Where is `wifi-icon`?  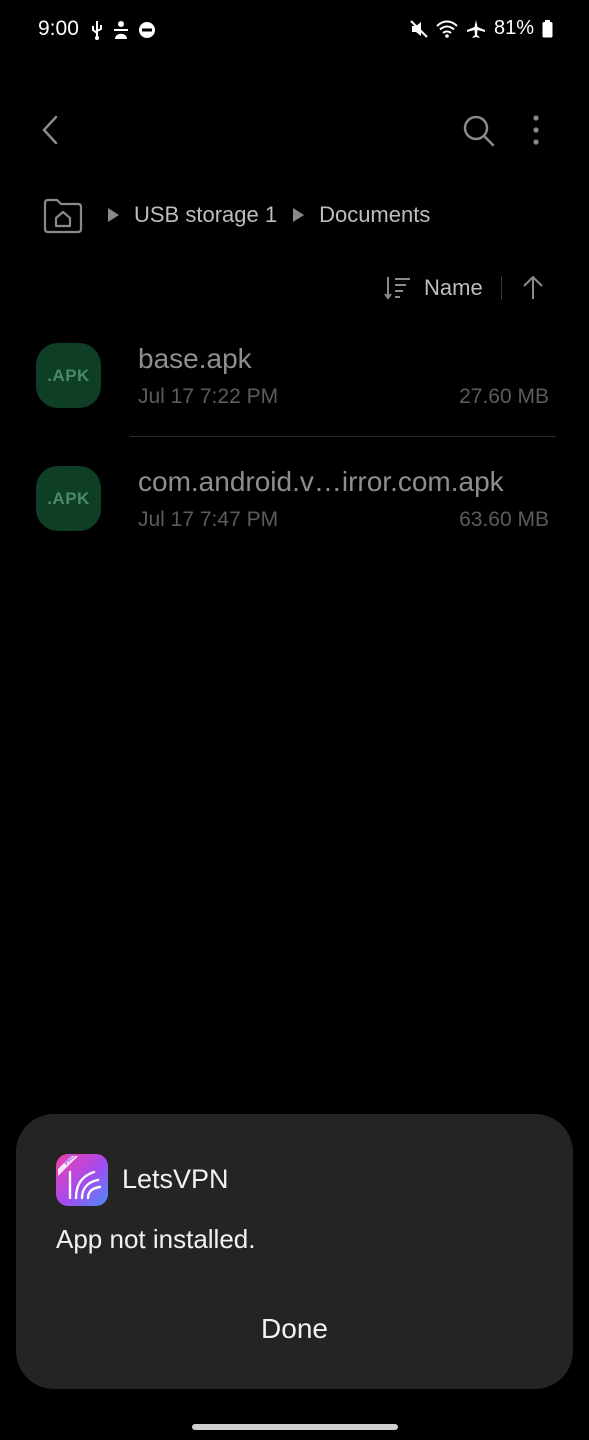 wifi-icon is located at coordinates (447, 29).